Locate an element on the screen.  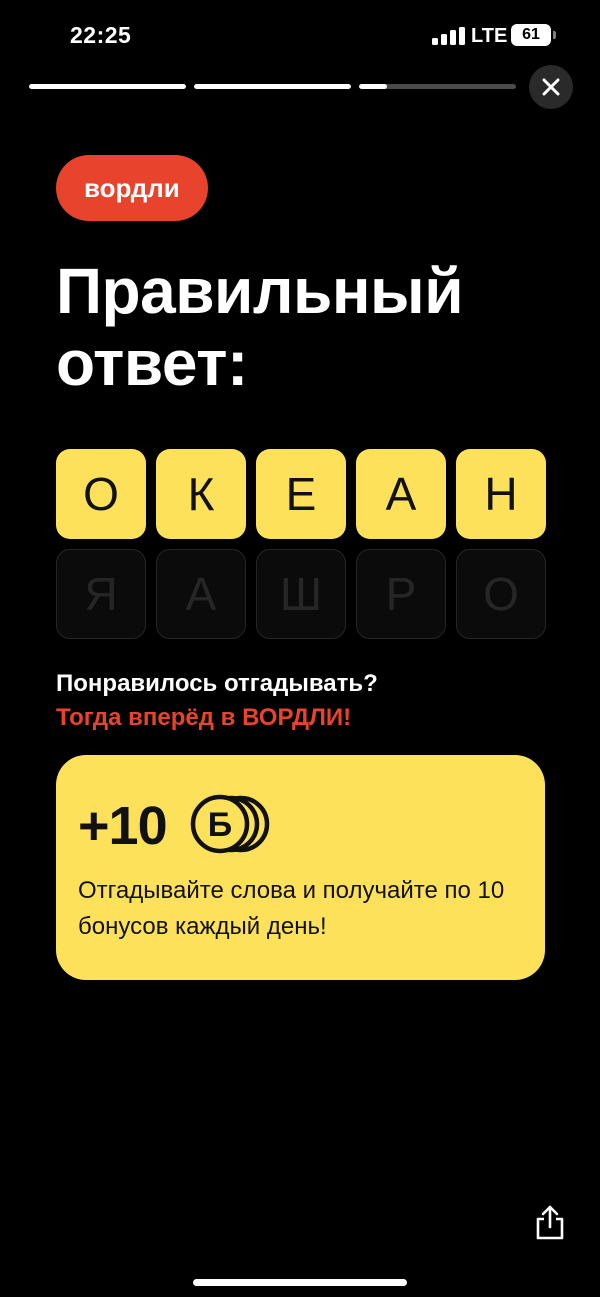
bonus-amount: +10 is located at coordinates (123, 826).